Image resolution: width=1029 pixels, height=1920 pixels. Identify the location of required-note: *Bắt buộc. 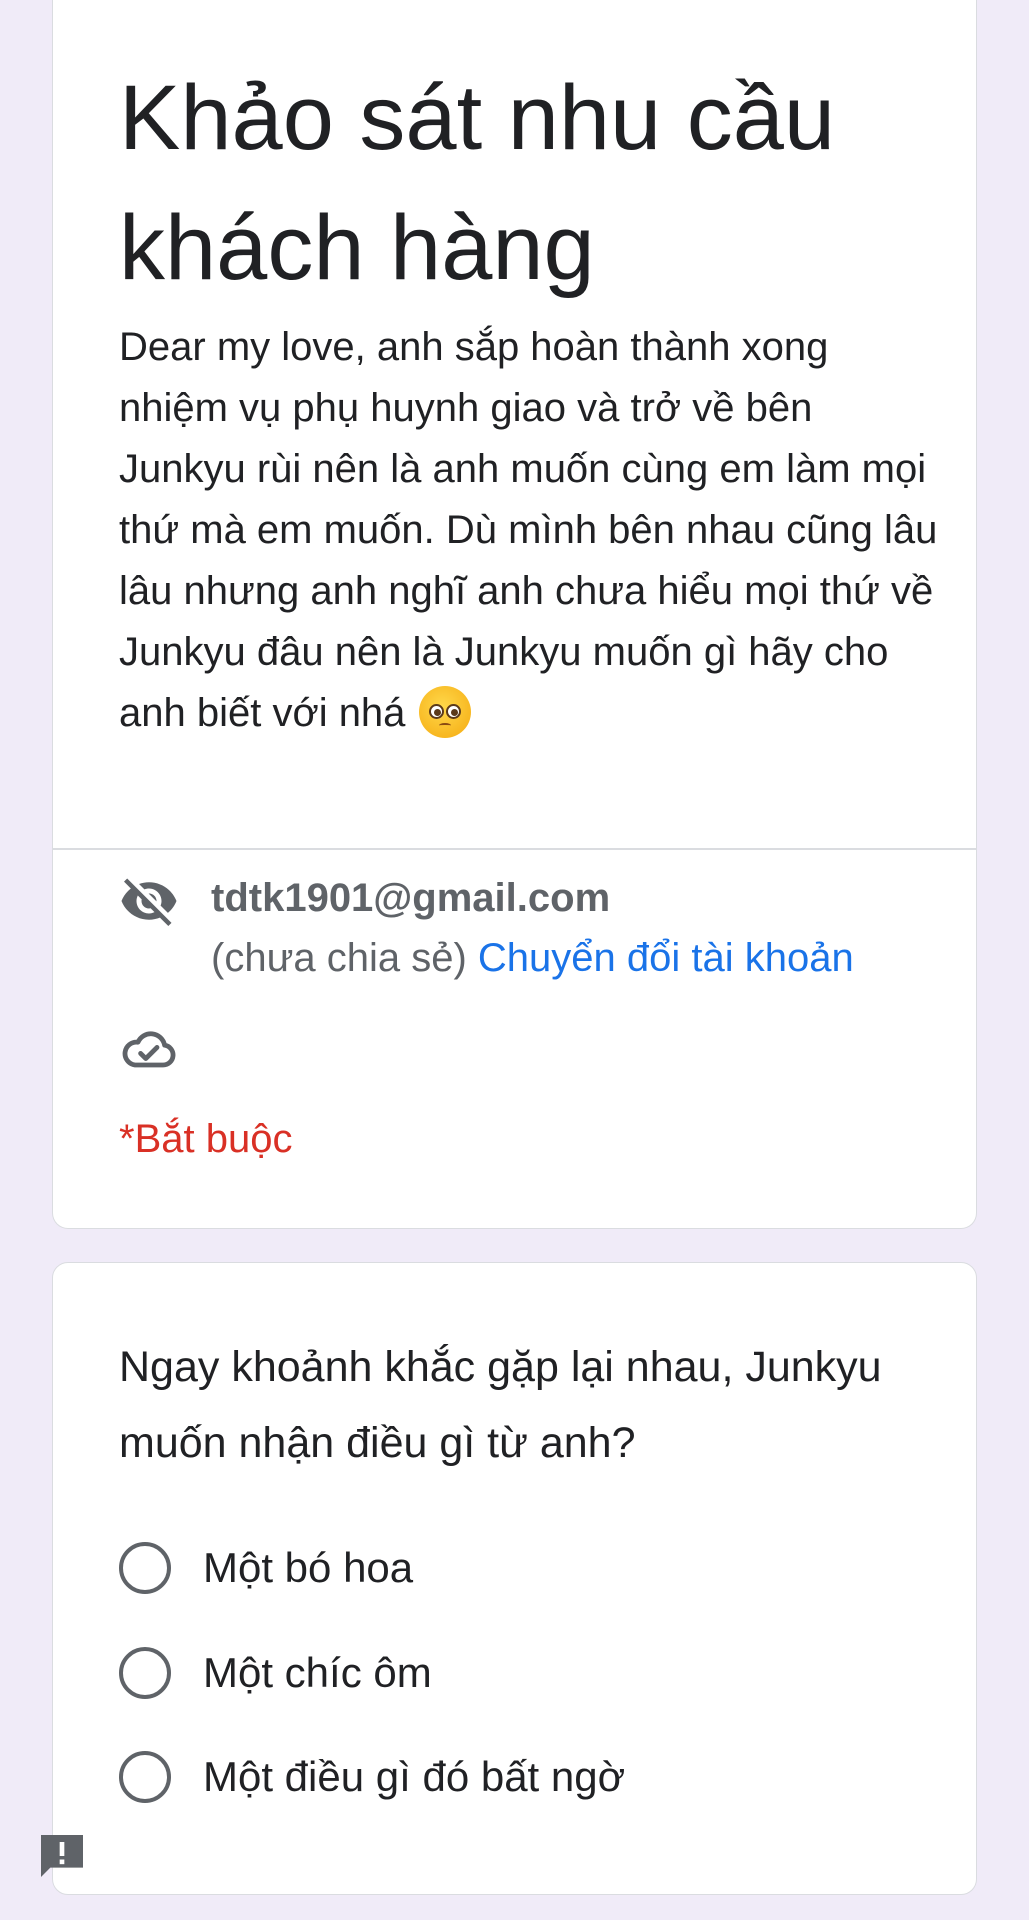
(206, 1139).